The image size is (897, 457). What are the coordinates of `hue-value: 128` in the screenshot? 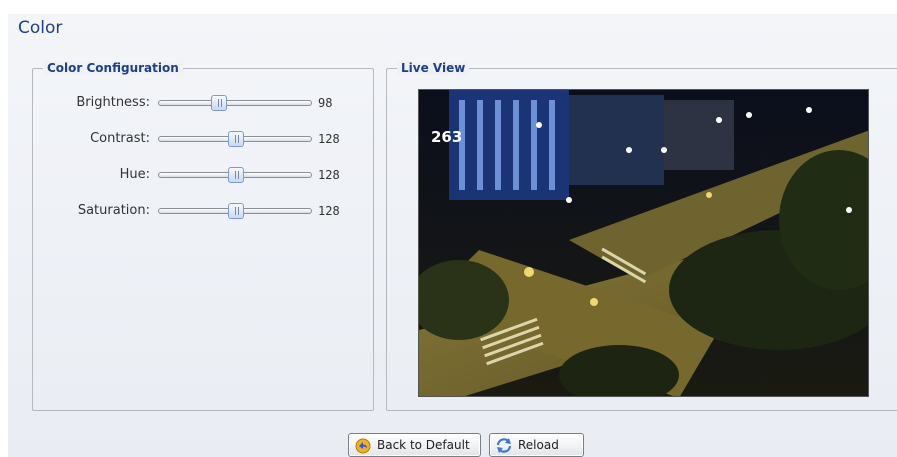 It's located at (329, 175).